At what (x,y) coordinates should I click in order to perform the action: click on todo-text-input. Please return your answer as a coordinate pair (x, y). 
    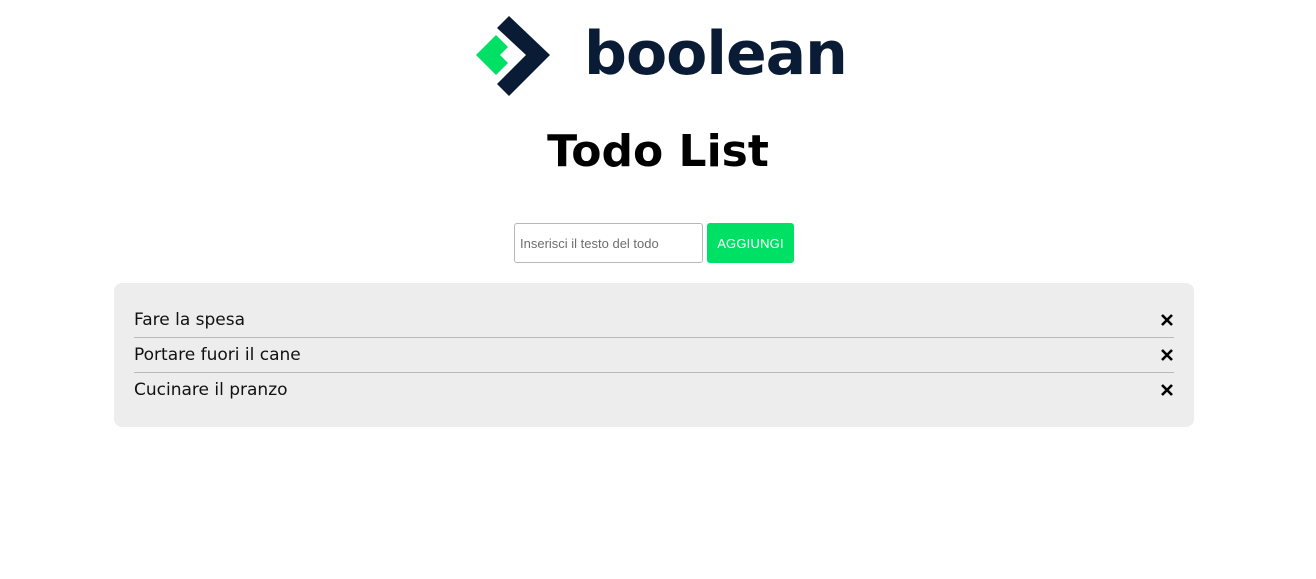
    Looking at the image, I should click on (608, 243).